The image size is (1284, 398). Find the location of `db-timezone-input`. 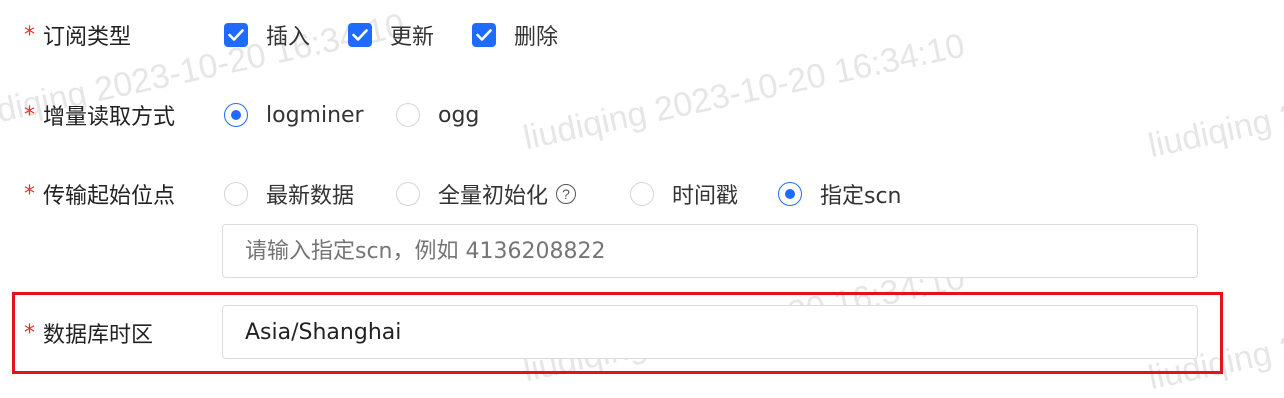

db-timezone-input is located at coordinates (721, 332).